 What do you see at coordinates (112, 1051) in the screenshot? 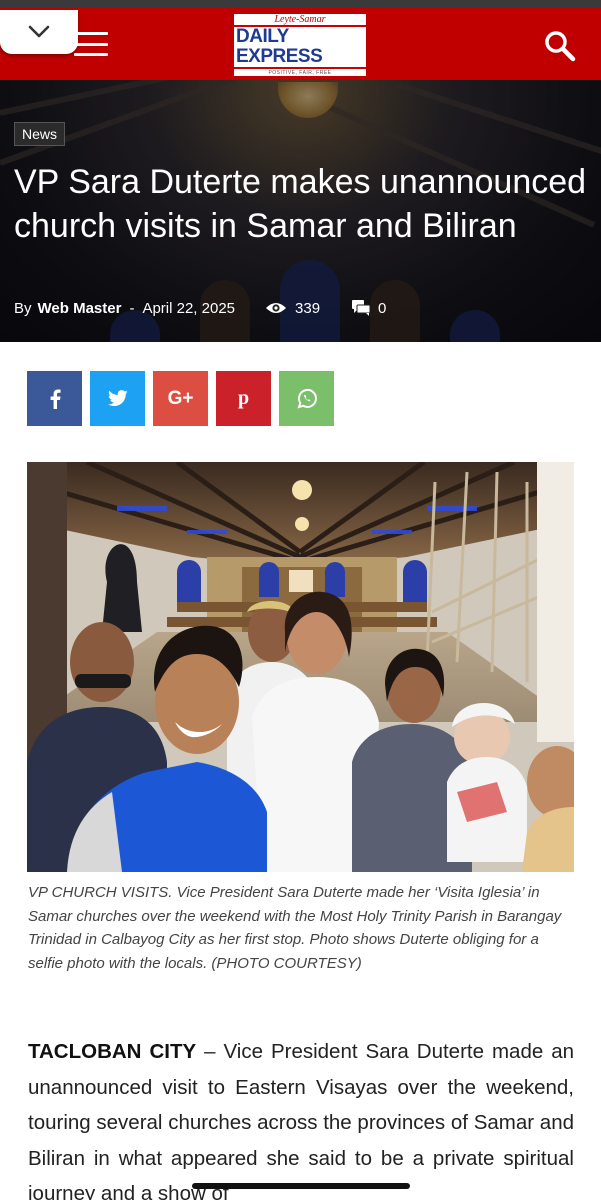
I see `dateline: TACLOBAN CITY` at bounding box center [112, 1051].